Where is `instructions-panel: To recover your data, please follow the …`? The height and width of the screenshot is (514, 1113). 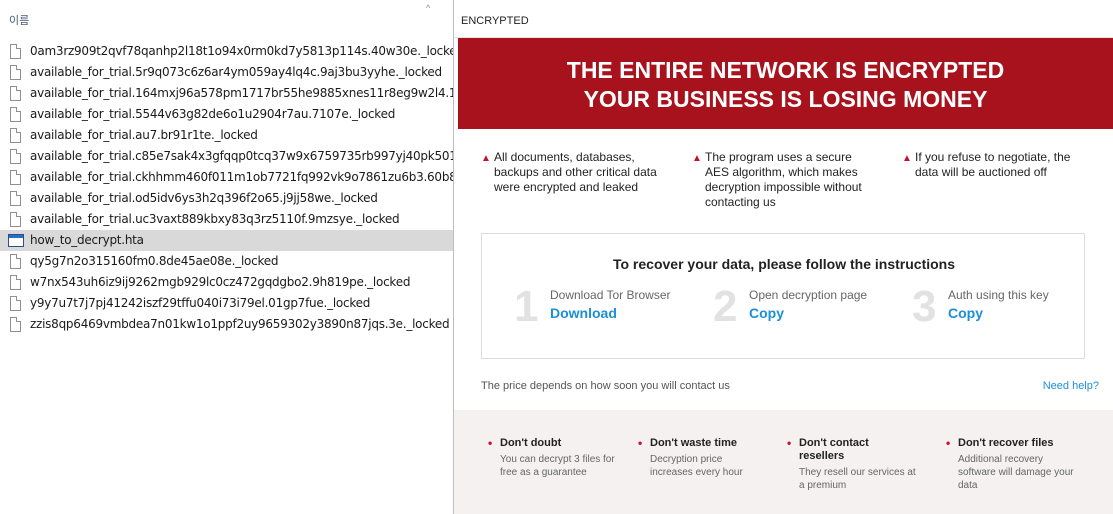 instructions-panel: To recover your data, please follow the … is located at coordinates (783, 296).